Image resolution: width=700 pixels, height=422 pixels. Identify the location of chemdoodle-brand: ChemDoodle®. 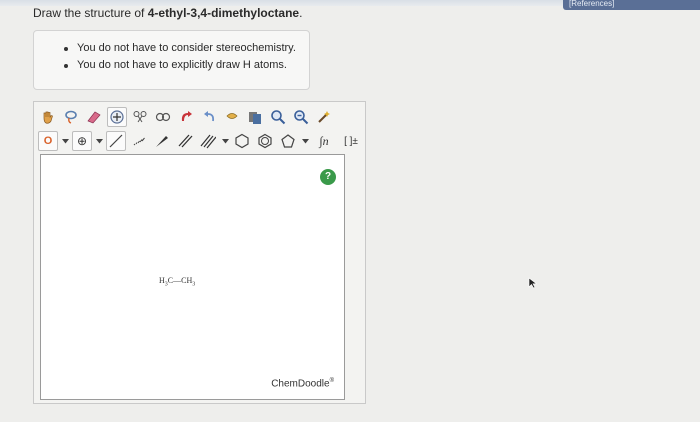
(302, 383).